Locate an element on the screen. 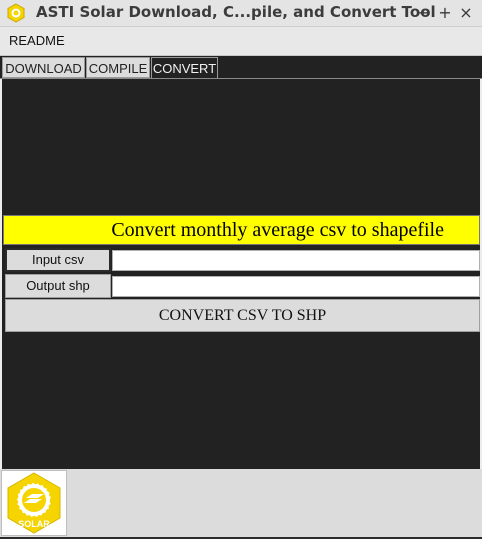 This screenshot has height=539, width=482. logo-text: SOLAR is located at coordinates (34, 524).